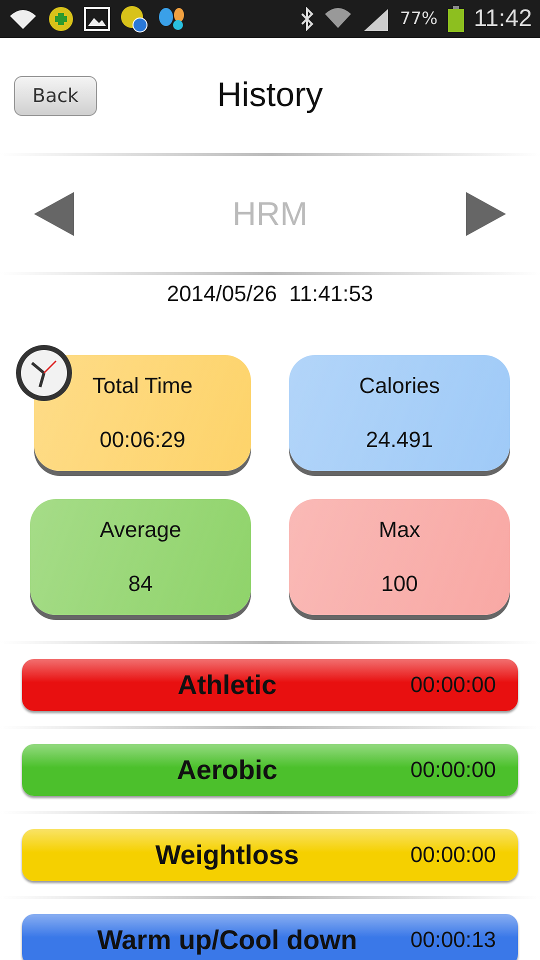 This screenshot has height=960, width=540. Describe the element at coordinates (399, 584) in the screenshot. I see `stat-value: 100` at that location.